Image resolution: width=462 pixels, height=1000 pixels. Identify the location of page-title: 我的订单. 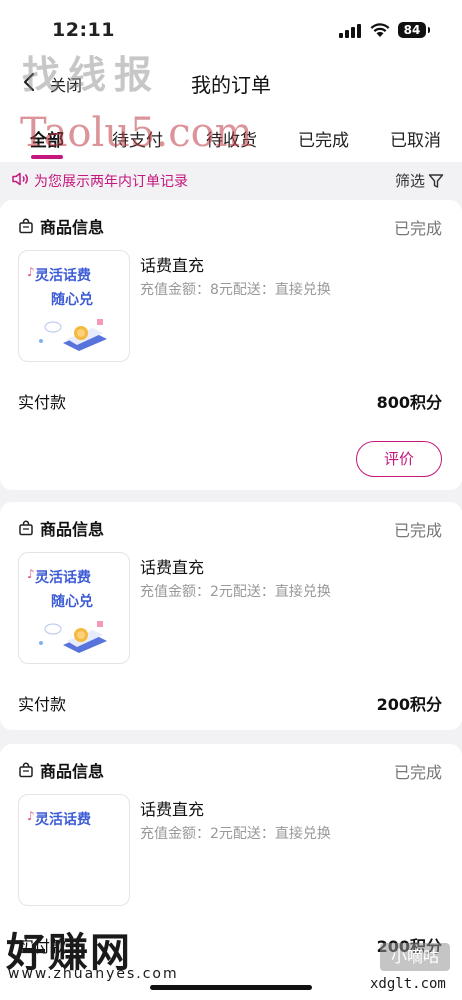
(231, 85).